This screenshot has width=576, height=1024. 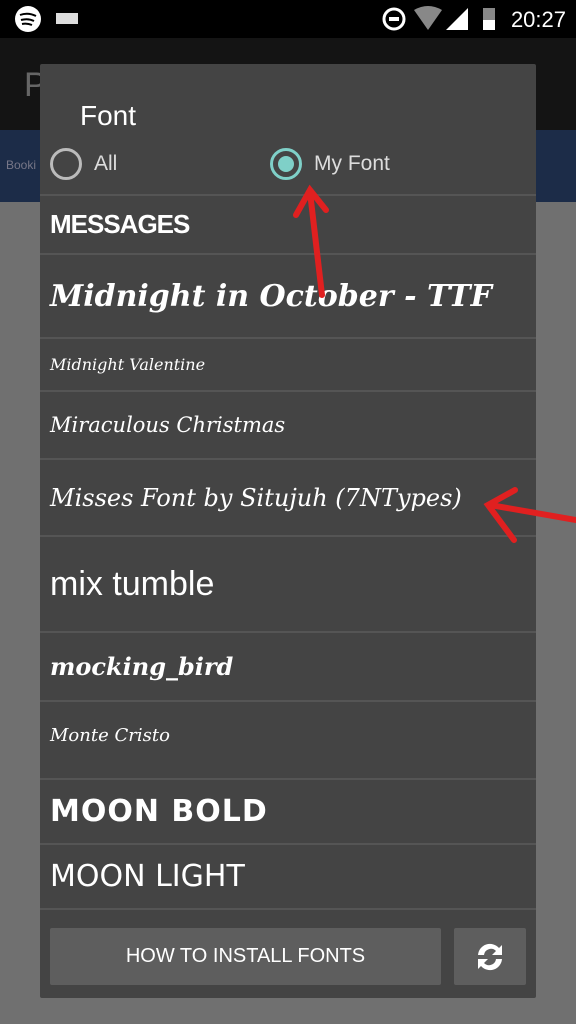 What do you see at coordinates (288, 496) in the screenshot?
I see `font-item: Misses Font by Situjuh (7NTypes)` at bounding box center [288, 496].